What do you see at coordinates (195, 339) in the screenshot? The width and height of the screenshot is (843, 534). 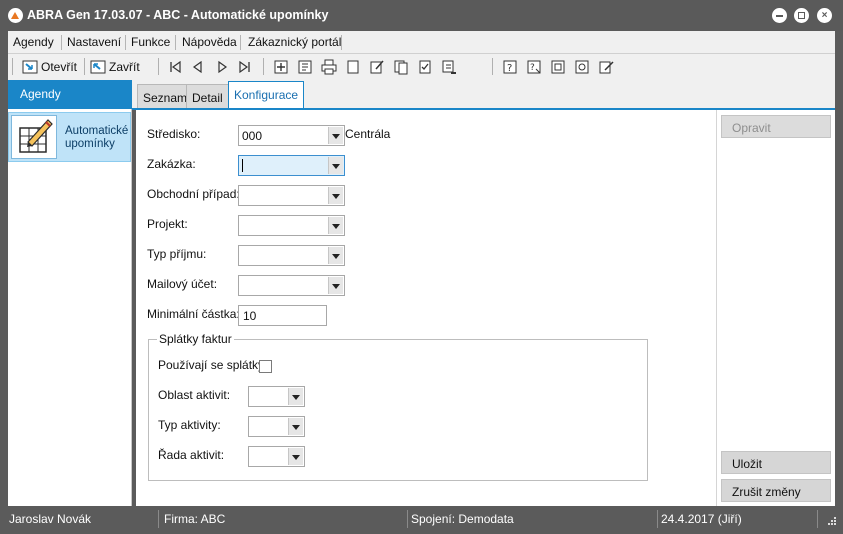 I see `group-title: Splátky faktur` at bounding box center [195, 339].